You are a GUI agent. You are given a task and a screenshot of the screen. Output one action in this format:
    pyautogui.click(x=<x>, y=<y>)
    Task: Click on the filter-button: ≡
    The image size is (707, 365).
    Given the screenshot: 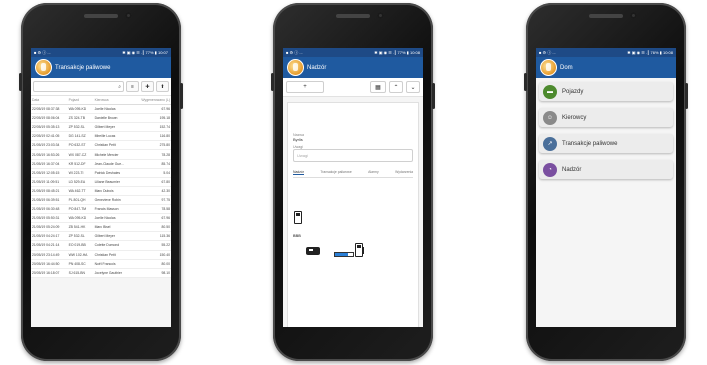 What is the action you would take?
    pyautogui.click(x=132, y=86)
    